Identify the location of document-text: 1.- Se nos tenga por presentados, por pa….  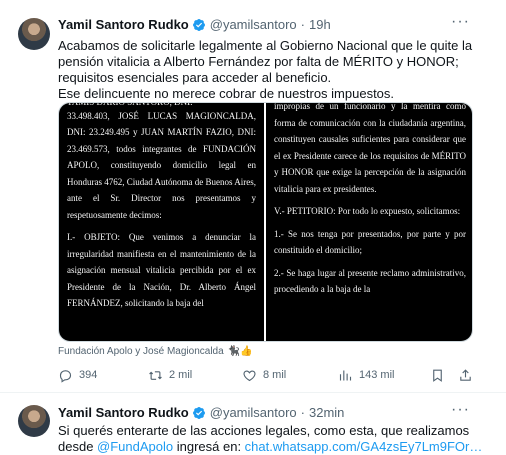
(370, 242).